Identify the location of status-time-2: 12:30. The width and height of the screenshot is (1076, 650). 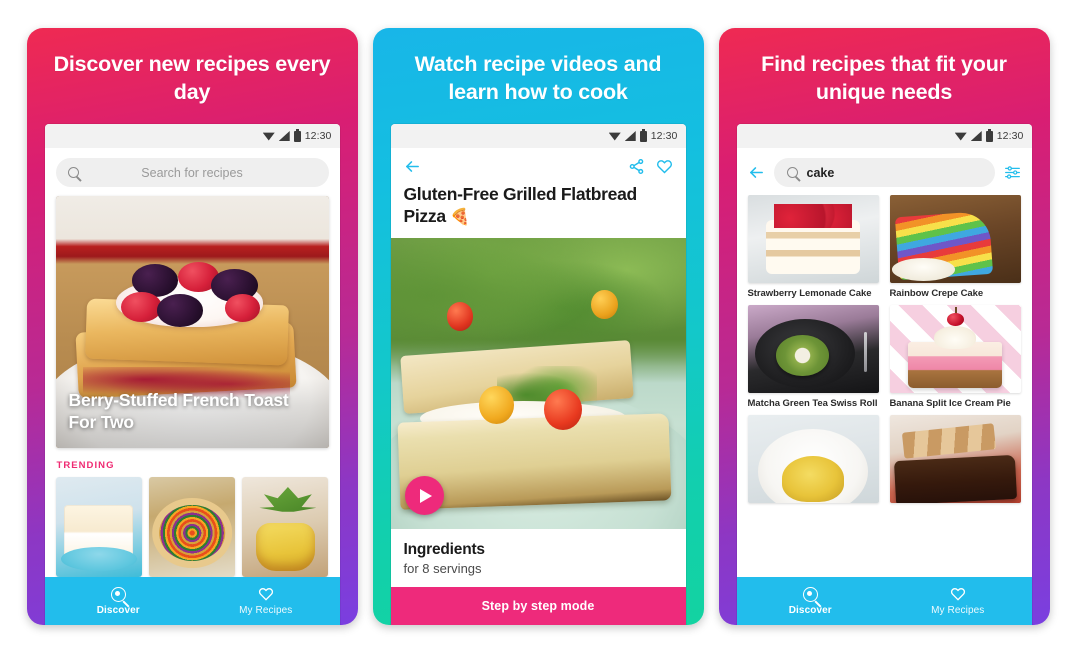
(664, 136).